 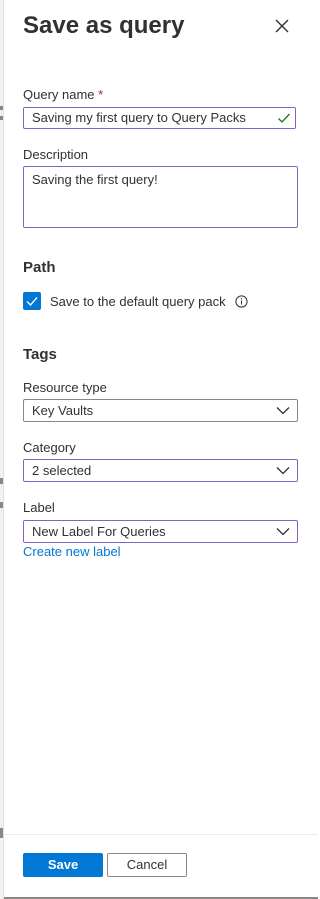 What do you see at coordinates (56, 154) in the screenshot?
I see `description-label: Description` at bounding box center [56, 154].